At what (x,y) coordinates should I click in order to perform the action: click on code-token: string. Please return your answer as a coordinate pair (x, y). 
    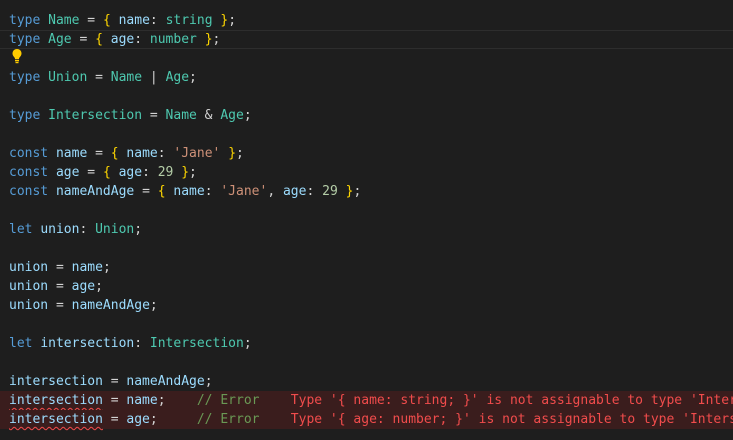
    Looking at the image, I should click on (189, 20).